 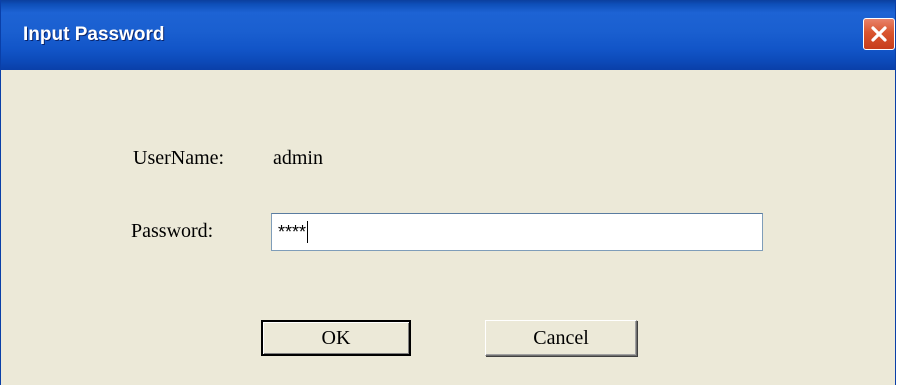 I want to click on close-button, so click(x=879, y=34).